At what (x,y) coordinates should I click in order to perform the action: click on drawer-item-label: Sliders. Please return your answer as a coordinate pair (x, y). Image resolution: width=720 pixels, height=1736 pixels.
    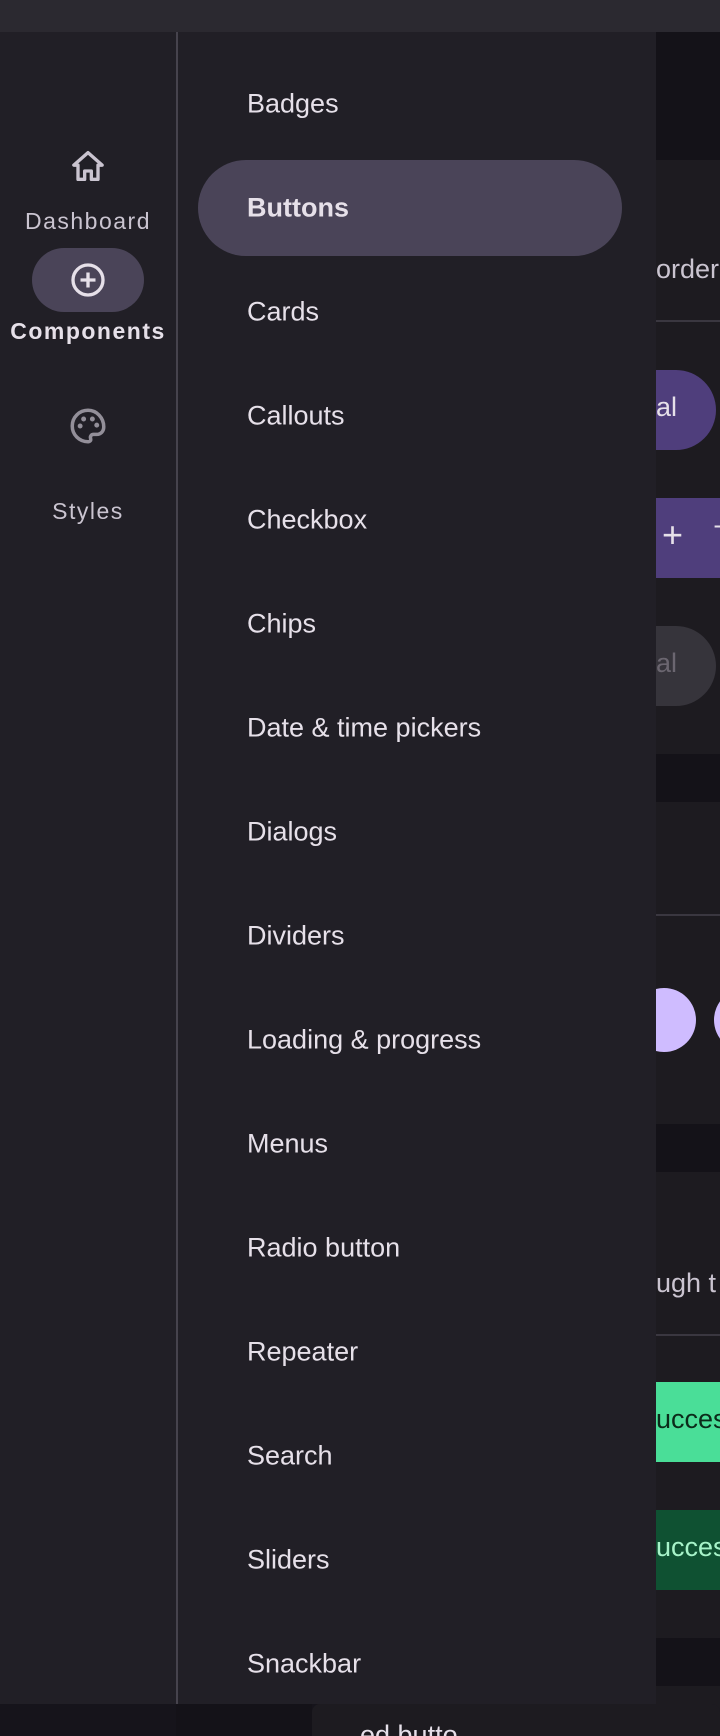
    Looking at the image, I should click on (288, 1559).